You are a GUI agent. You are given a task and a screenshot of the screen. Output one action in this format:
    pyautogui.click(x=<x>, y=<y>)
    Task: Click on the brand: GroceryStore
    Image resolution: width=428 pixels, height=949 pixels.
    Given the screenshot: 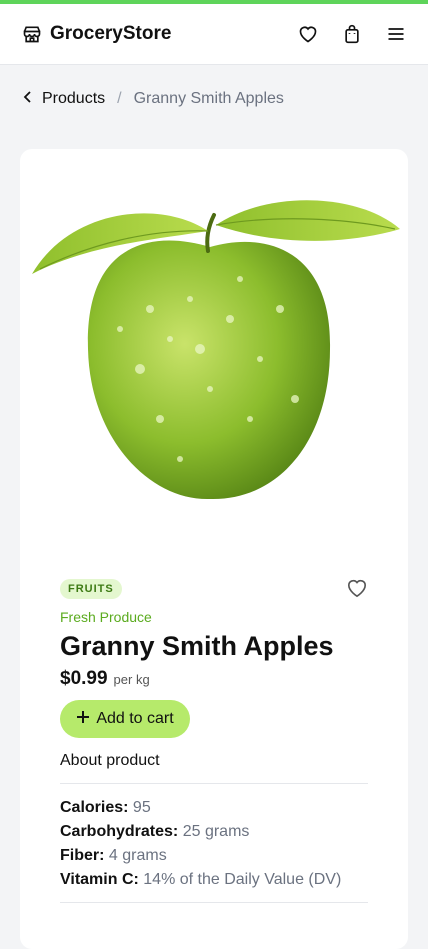 What is the action you would take?
    pyautogui.click(x=160, y=34)
    